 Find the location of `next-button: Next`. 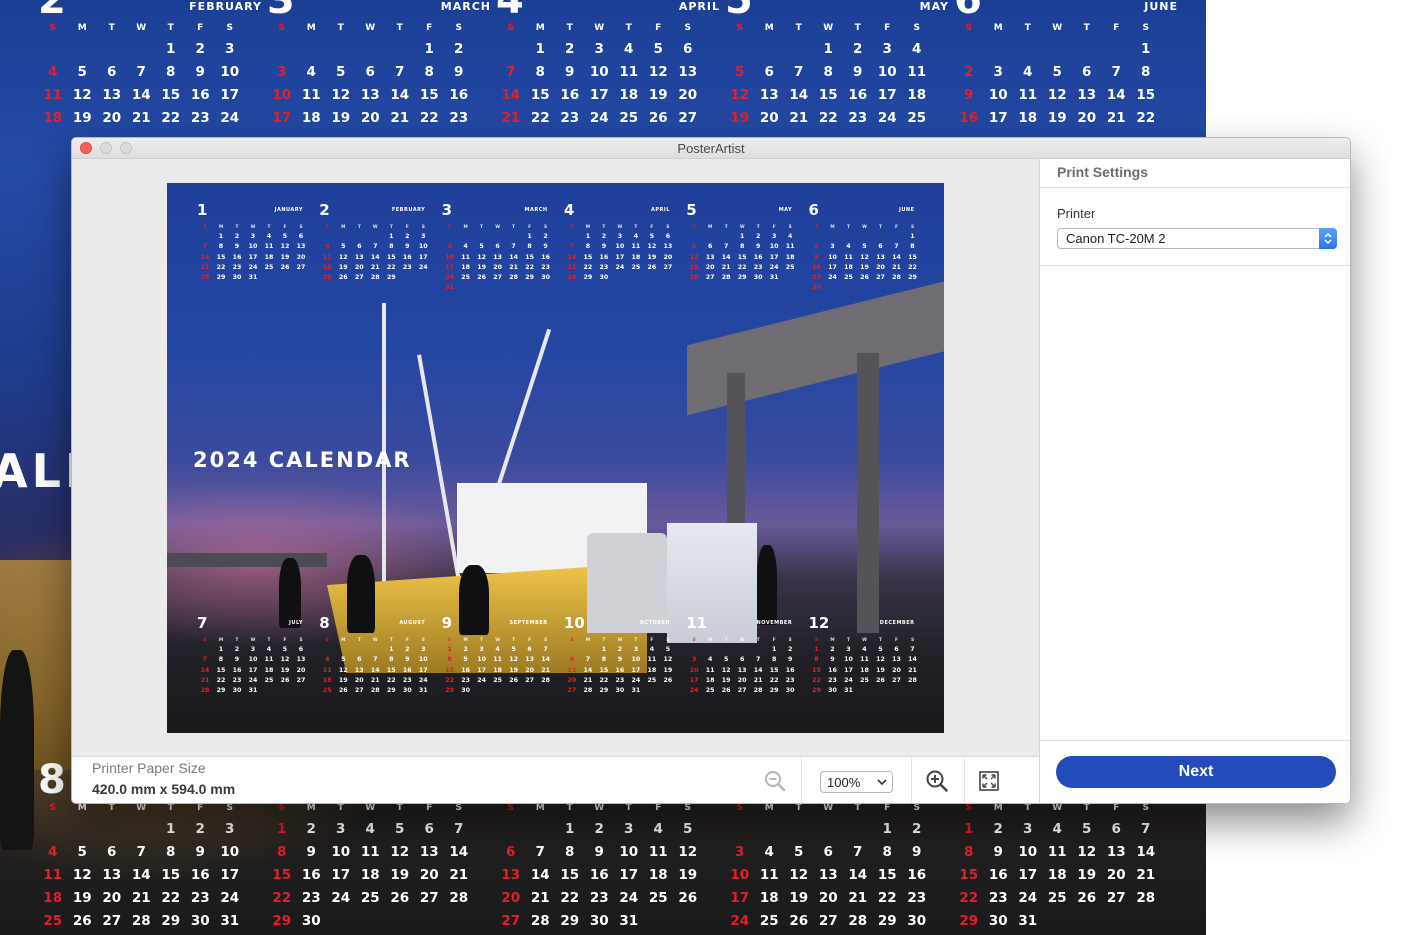

next-button: Next is located at coordinates (1196, 772).